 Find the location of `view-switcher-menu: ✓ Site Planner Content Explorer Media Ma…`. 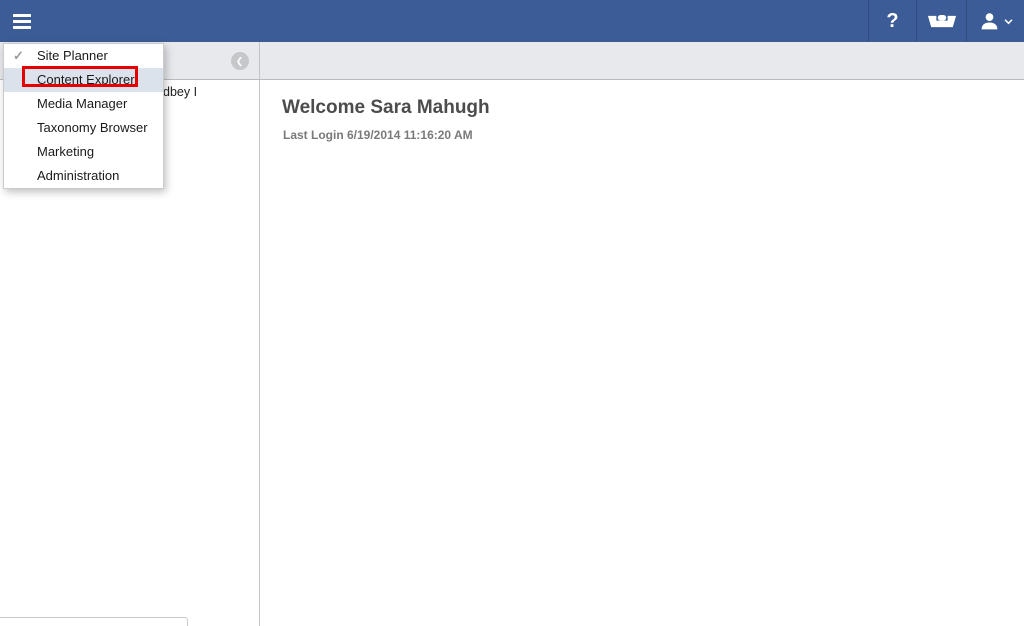

view-switcher-menu: ✓ Site Planner Content Explorer Media Ma… is located at coordinates (83, 116).